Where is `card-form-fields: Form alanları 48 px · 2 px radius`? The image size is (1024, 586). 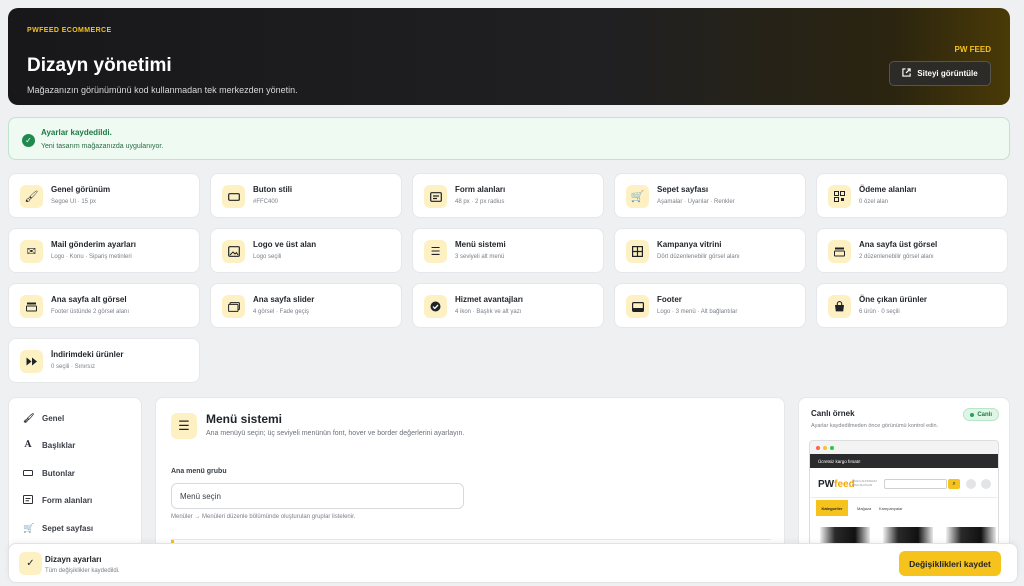 card-form-fields: Form alanları 48 px · 2 px radius is located at coordinates (508, 195).